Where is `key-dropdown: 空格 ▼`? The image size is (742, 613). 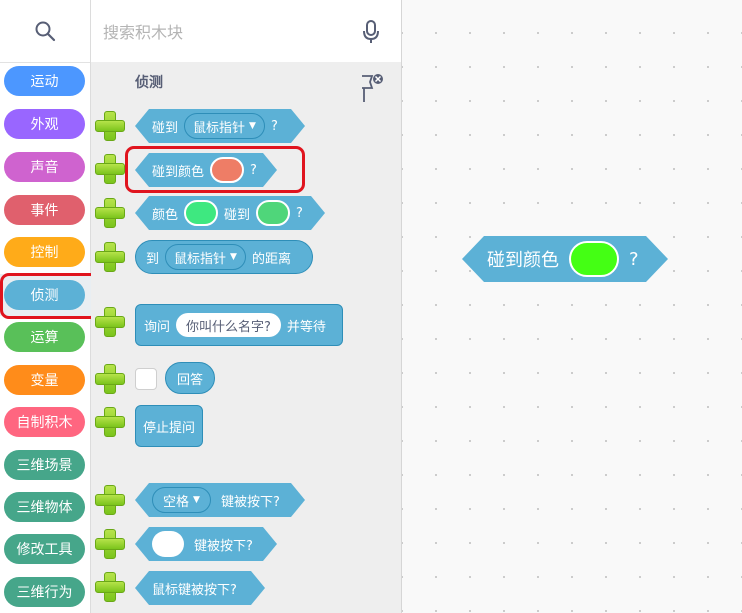 key-dropdown: 空格 ▼ is located at coordinates (181, 500).